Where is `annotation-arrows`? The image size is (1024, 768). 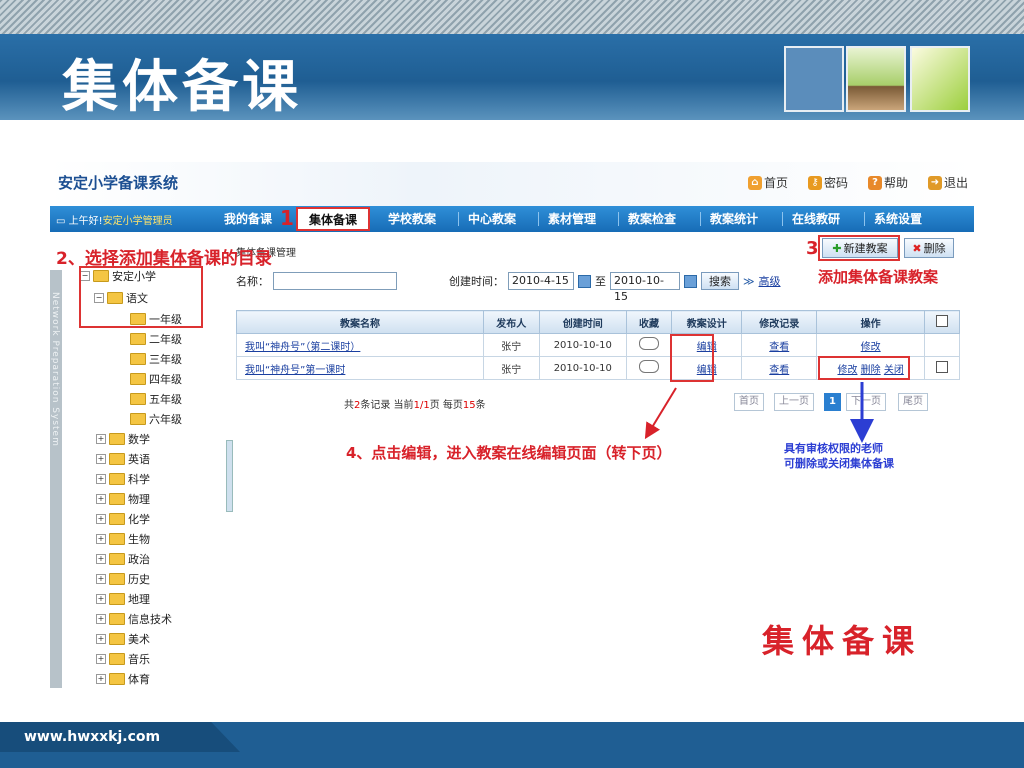 annotation-arrows is located at coordinates (759, 412).